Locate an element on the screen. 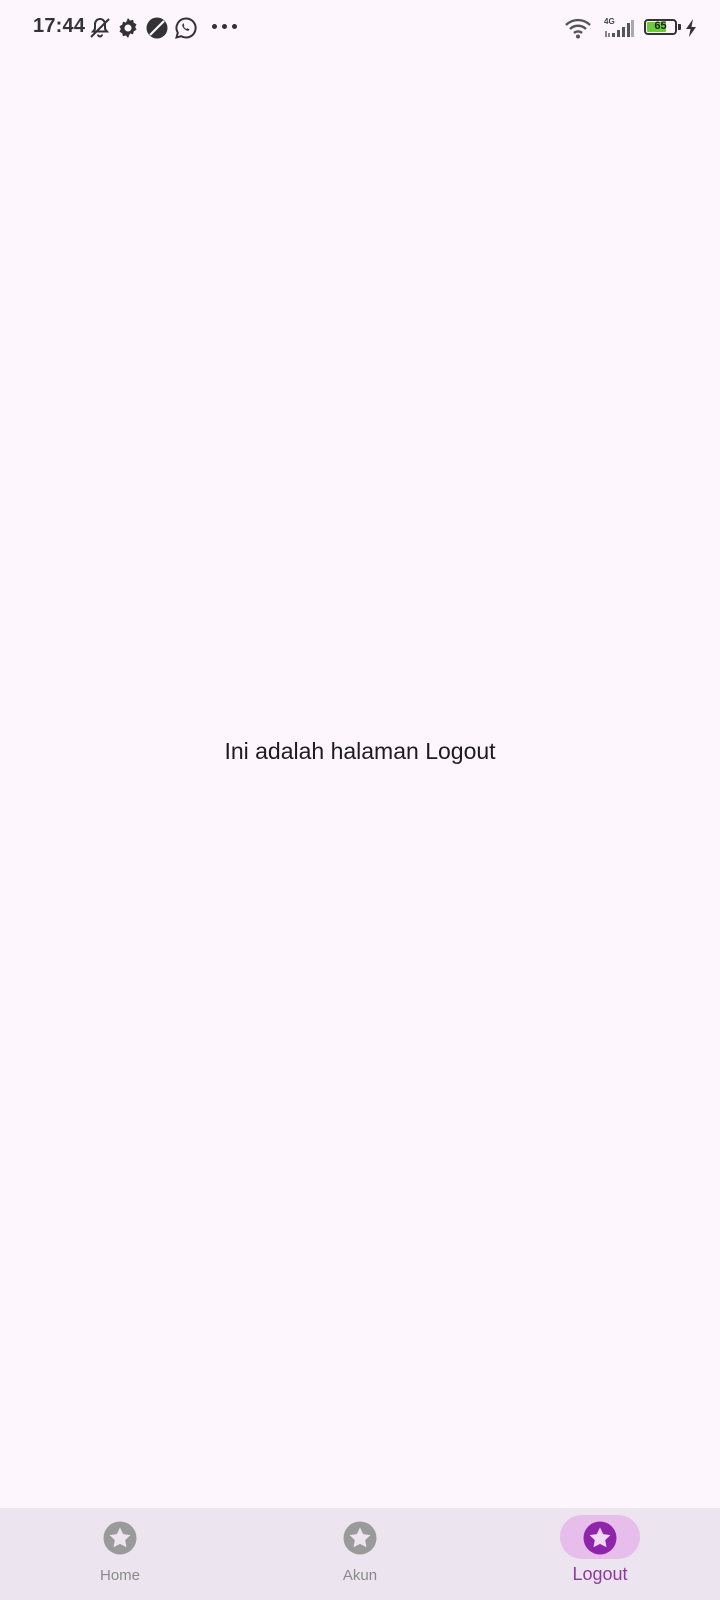 The image size is (720, 1600). battery-icon: 65 is located at coordinates (660, 27).